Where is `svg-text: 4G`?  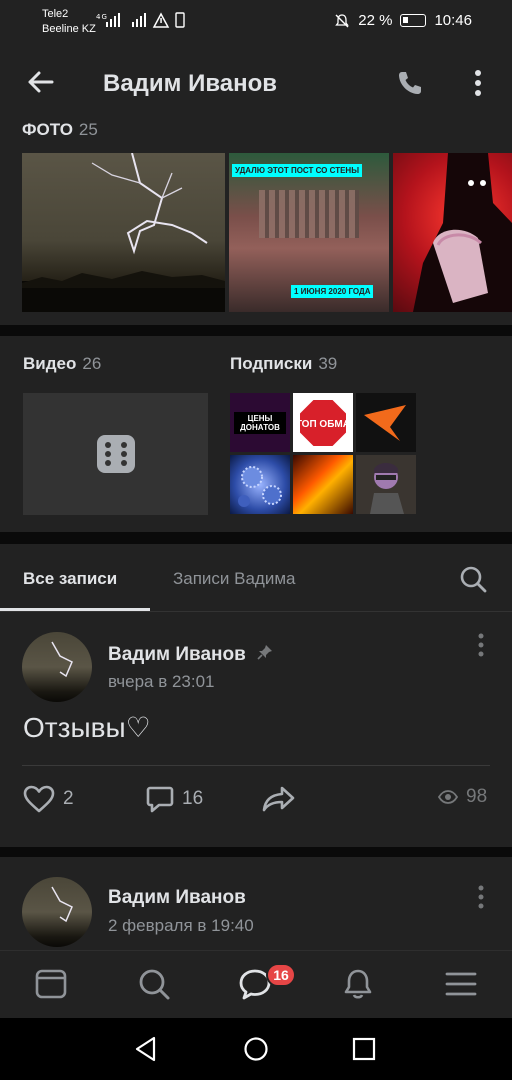 svg-text: 4G is located at coordinates (102, 17).